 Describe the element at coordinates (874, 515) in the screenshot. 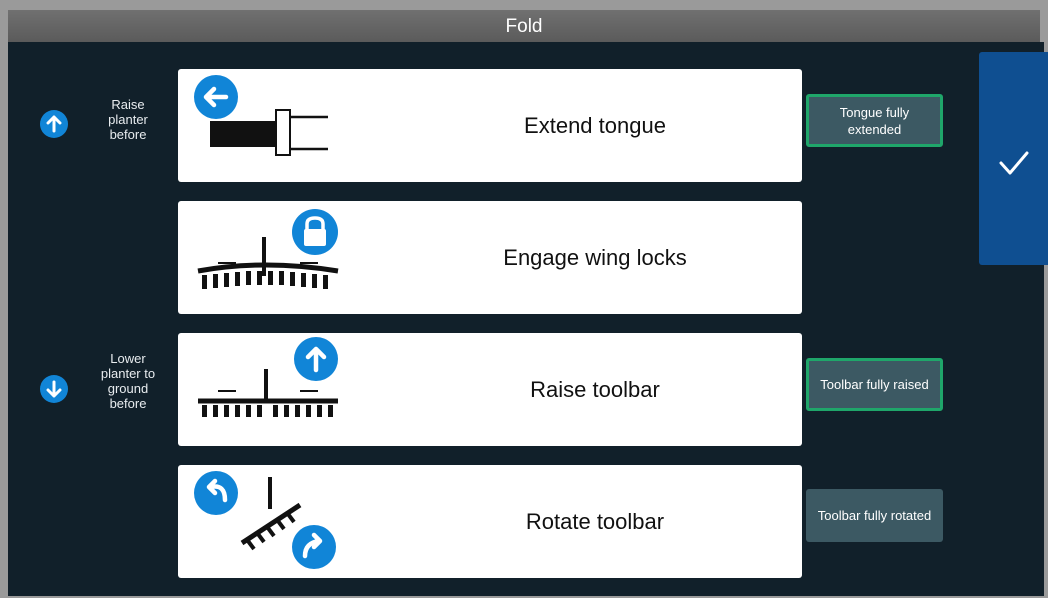

I see `status-toolbar-rotated: Toolbar fully rotated` at that location.